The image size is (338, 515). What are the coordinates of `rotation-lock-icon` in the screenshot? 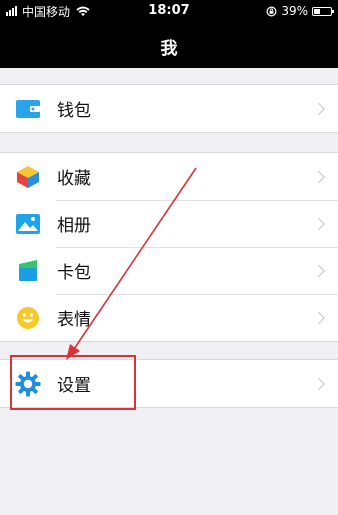 It's located at (271, 11).